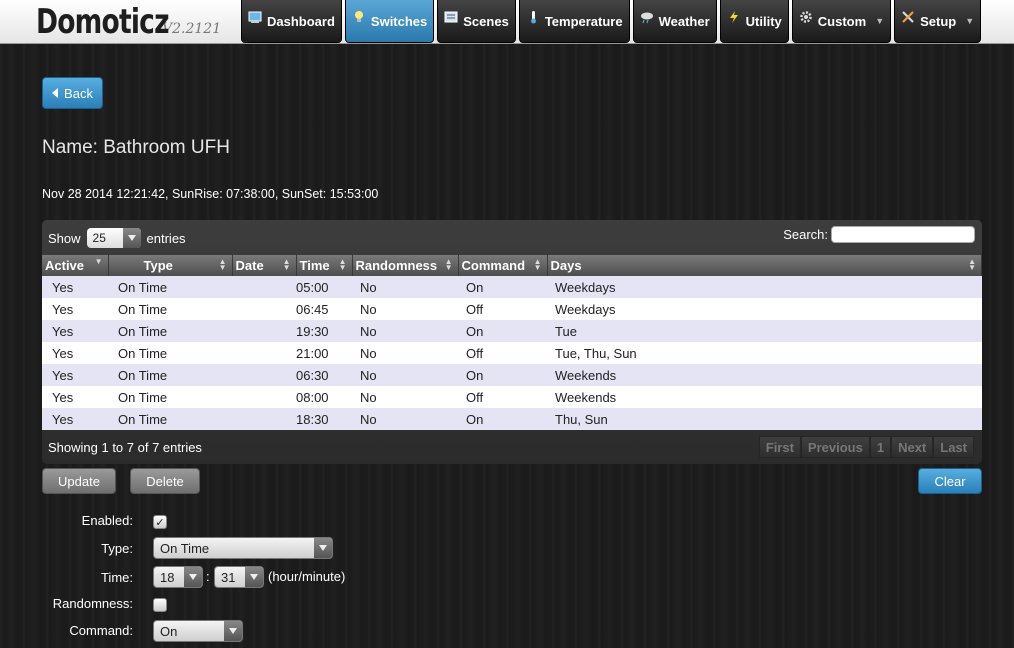 The image size is (1014, 648). I want to click on page-size-control: Show 25 entries, so click(117, 238).